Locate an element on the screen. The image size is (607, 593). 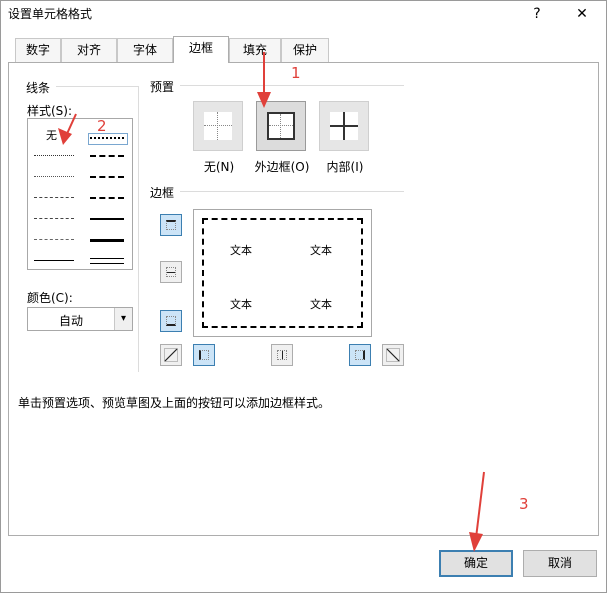
color-select: 自动 ▾ is located at coordinates (80, 319).